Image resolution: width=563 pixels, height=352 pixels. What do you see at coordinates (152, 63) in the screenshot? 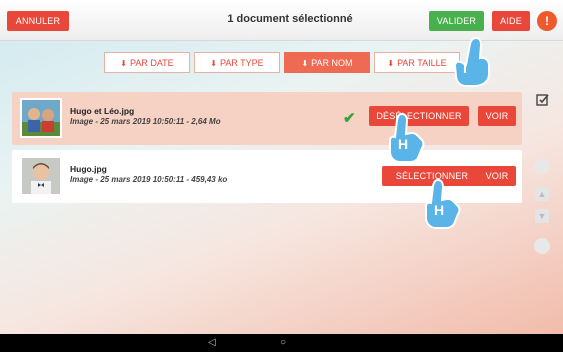
I see `sort-tab-label: PAR DATE` at bounding box center [152, 63].